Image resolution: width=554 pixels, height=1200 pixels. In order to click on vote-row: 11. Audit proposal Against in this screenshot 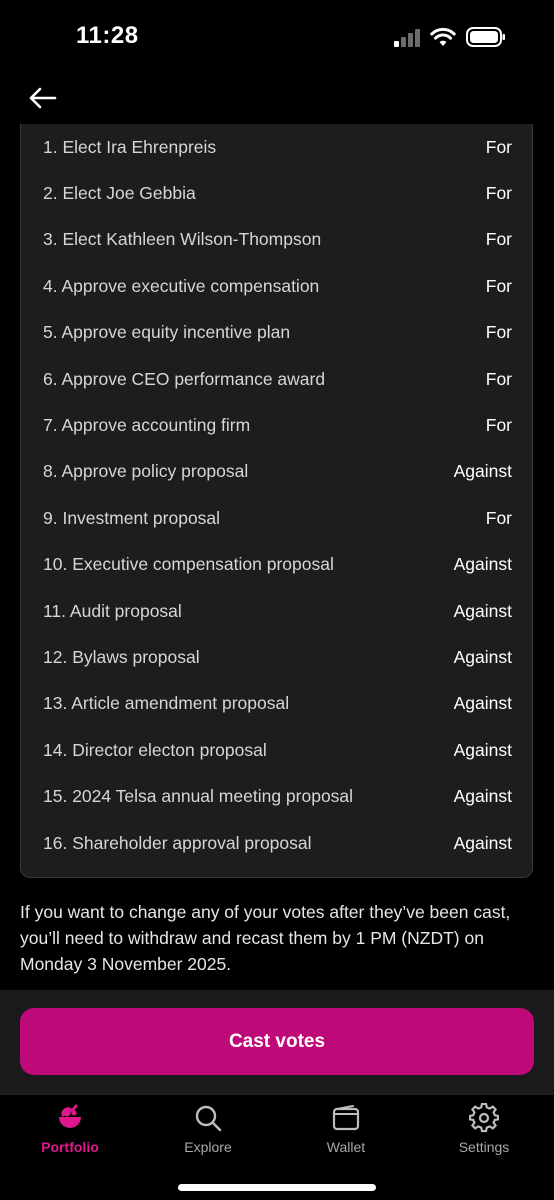, I will do `click(277, 611)`.